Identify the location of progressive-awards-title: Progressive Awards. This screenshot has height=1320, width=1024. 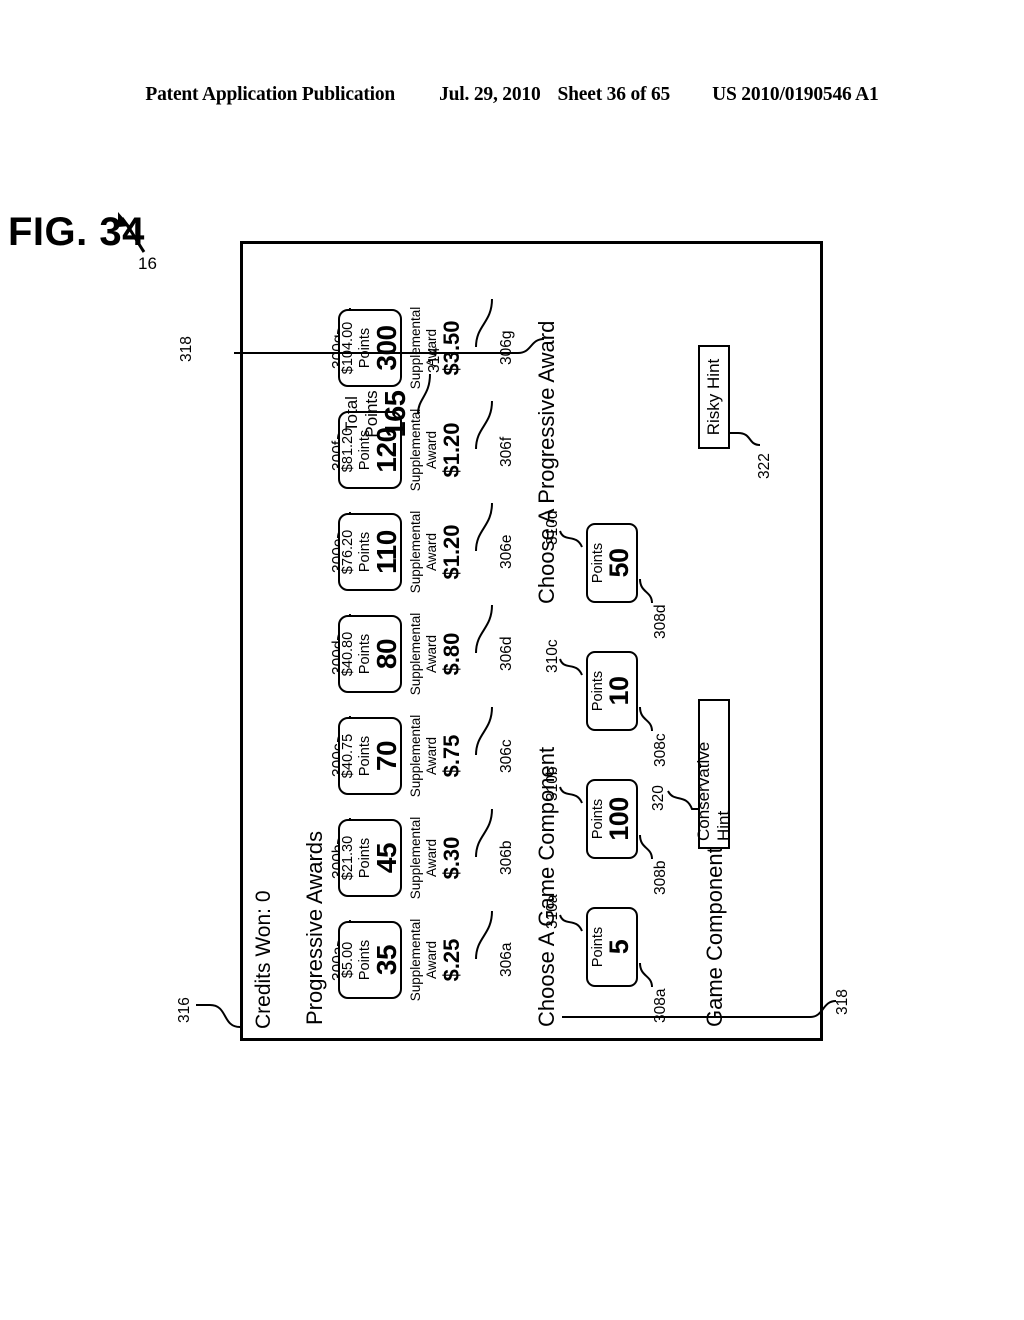
(314, 927).